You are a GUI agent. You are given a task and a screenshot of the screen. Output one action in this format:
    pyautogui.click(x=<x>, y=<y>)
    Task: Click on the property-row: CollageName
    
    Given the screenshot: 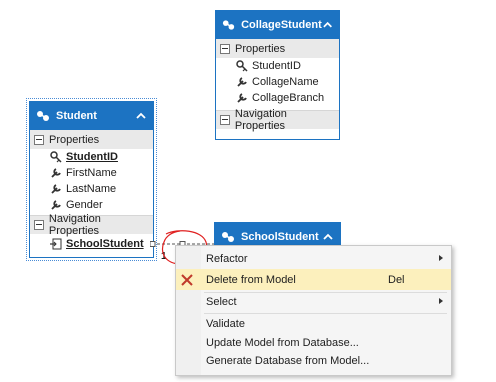 What is the action you would take?
    pyautogui.click(x=277, y=82)
    